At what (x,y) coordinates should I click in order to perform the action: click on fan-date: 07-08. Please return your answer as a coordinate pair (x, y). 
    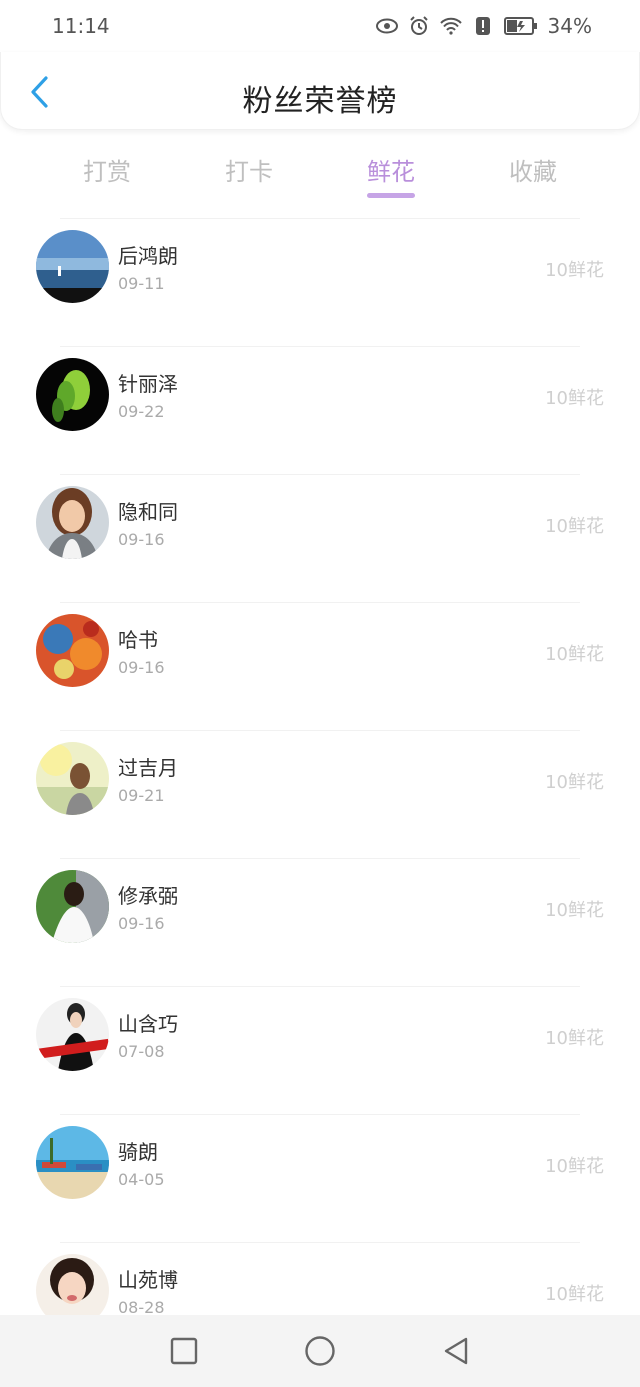
    Looking at the image, I should click on (141, 1051).